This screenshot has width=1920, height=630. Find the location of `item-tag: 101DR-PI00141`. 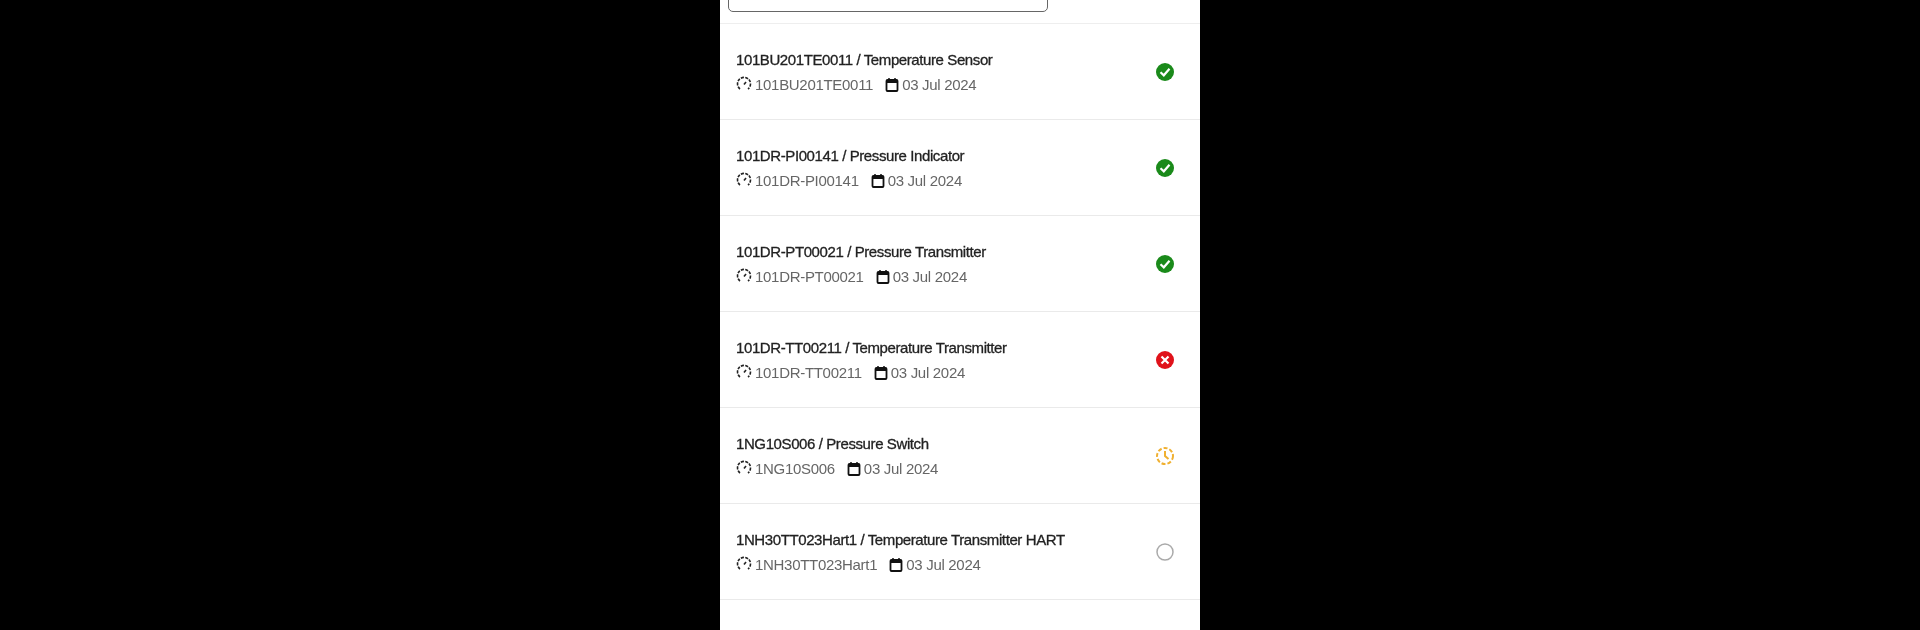

item-tag: 101DR-PI00141 is located at coordinates (807, 180).